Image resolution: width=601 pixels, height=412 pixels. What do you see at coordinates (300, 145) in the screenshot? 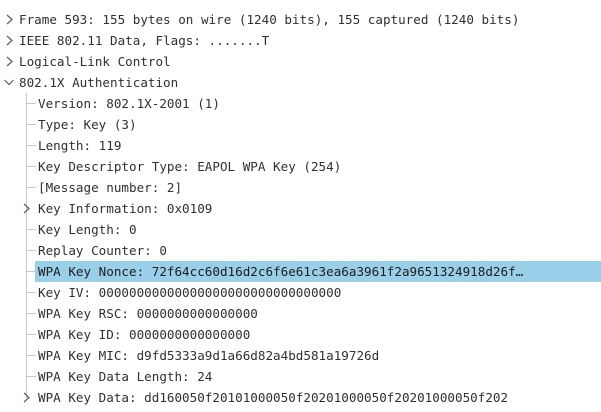
I see `tree-item-length: Length: 119` at bounding box center [300, 145].